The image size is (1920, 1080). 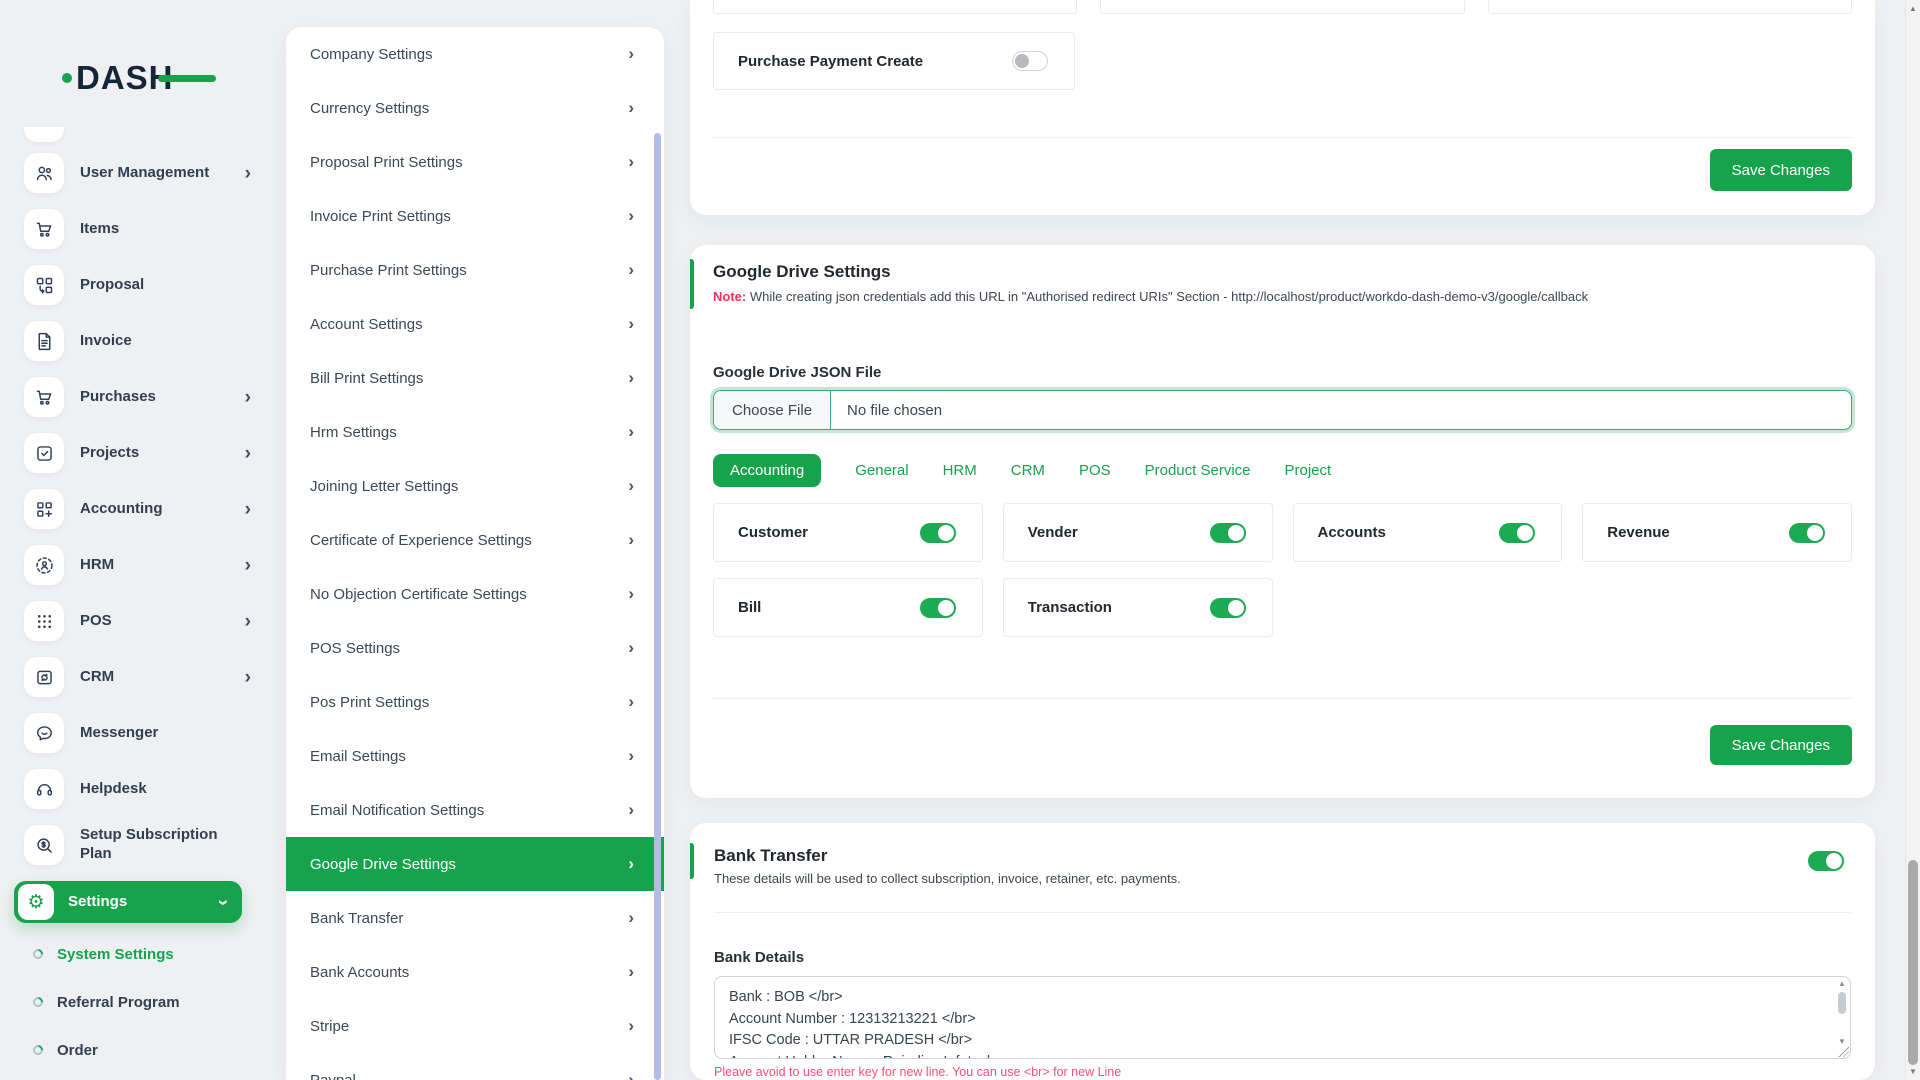 What do you see at coordinates (223, 902) in the screenshot?
I see `chevron-down-icon: ›` at bounding box center [223, 902].